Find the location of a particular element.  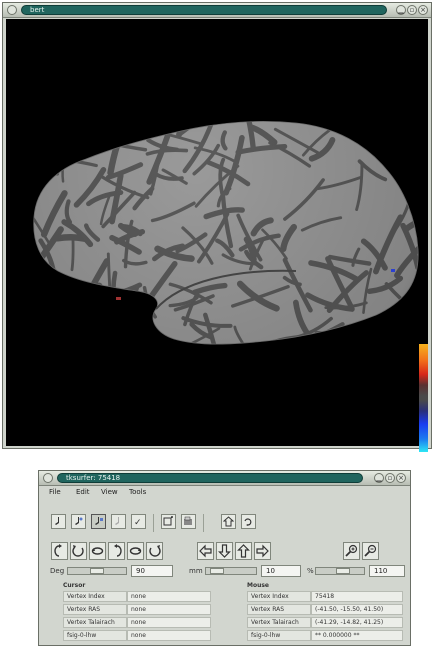

cursor-row-vertex-talairach: Vertex Talairach none is located at coordinates (137, 623).